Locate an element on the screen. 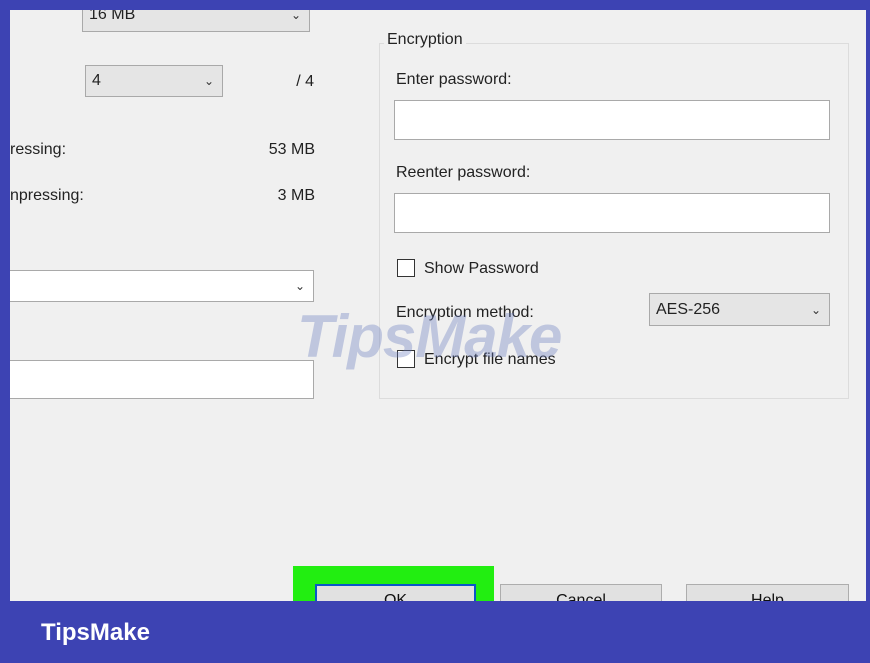 The height and width of the screenshot is (663, 870). enter-password-label: Enter password: is located at coordinates (454, 79).